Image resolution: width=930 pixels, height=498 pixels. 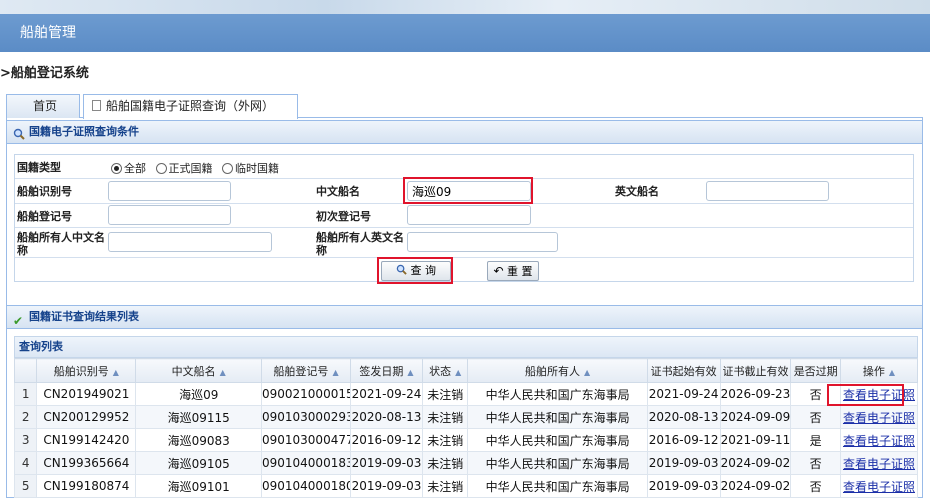 I want to click on radio-formal-dot, so click(x=161, y=168).